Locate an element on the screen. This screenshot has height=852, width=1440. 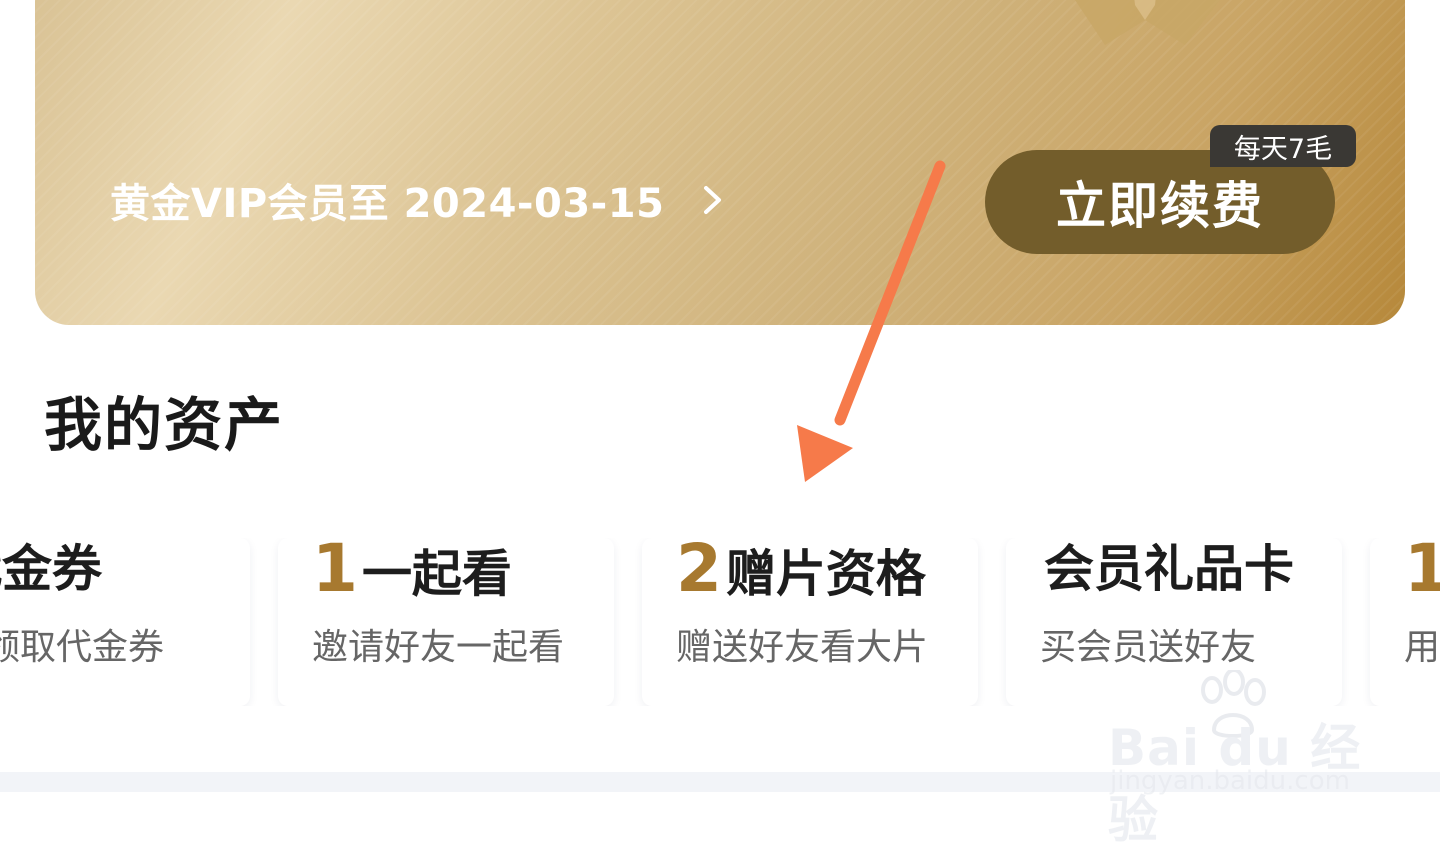
baidu-watermark: Bai du 经验 jingyan.baidu.com is located at coordinates (1235, 759).